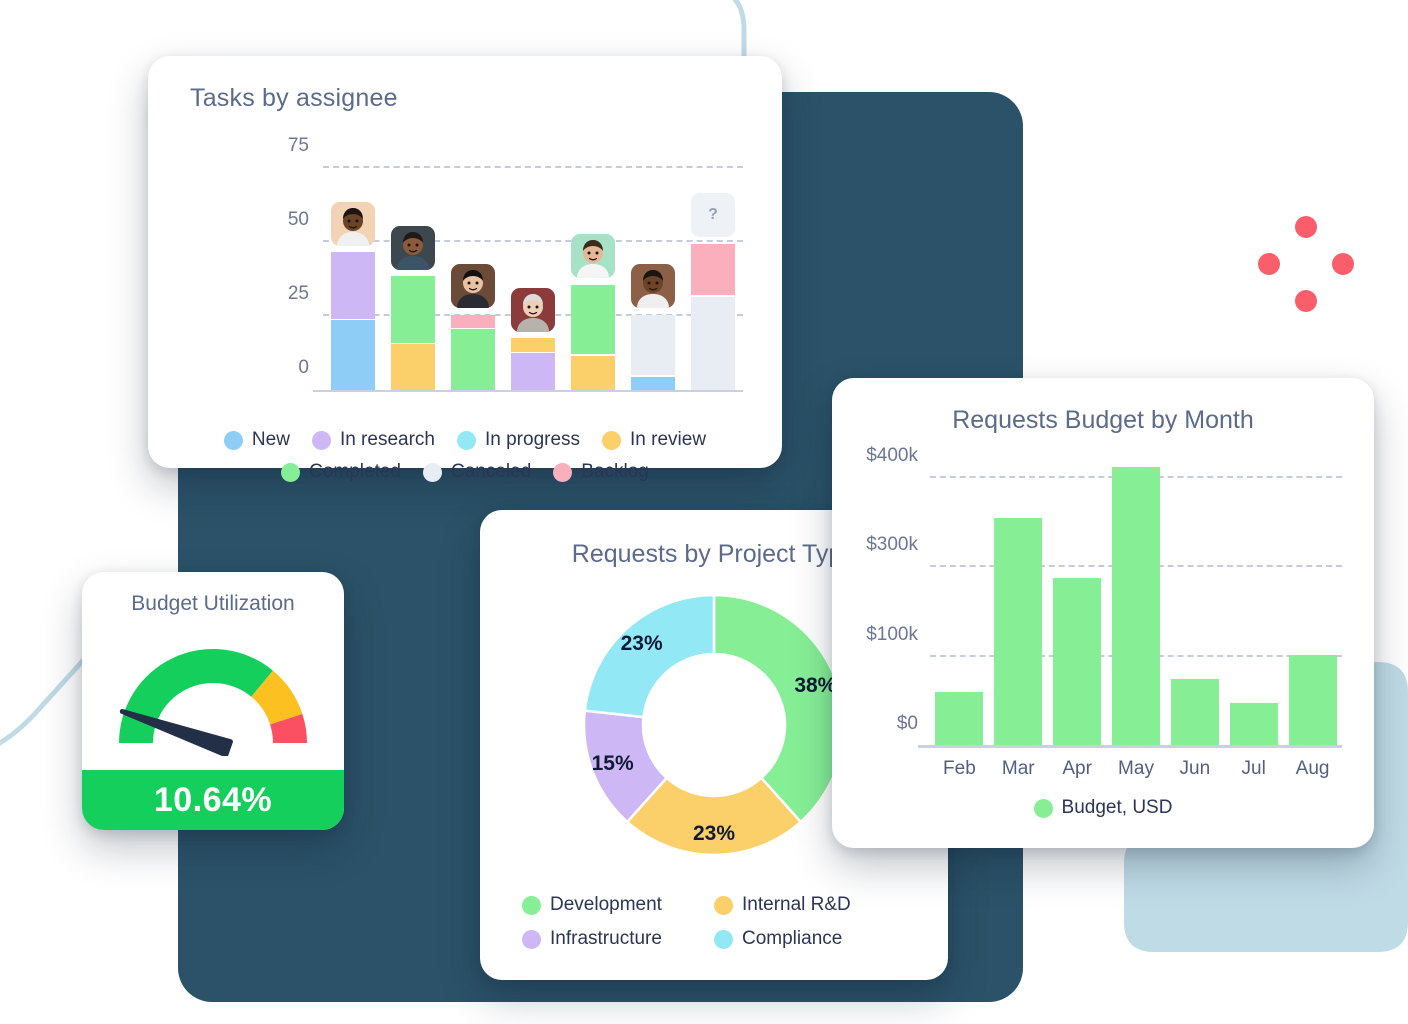  Describe the element at coordinates (1343, 264) in the screenshot. I see `dot-right-icon` at that location.